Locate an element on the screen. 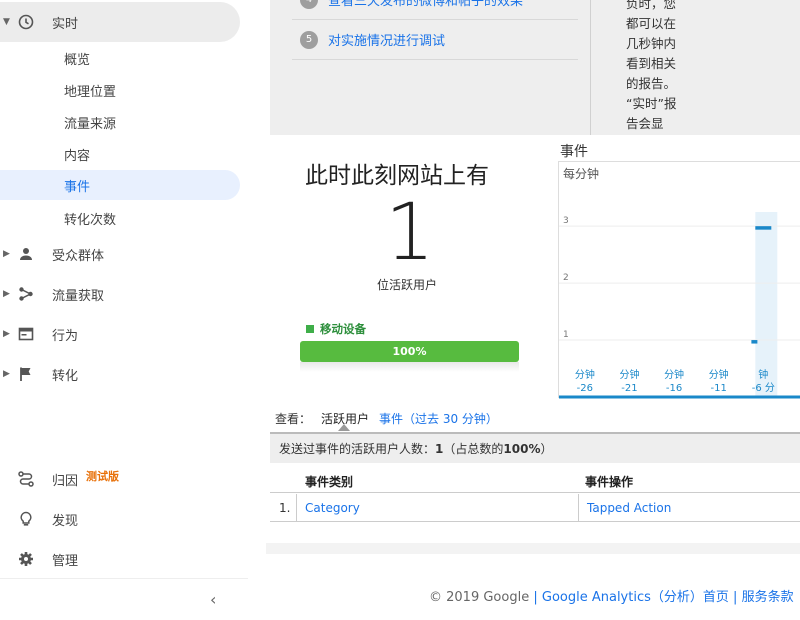 The width and height of the screenshot is (800, 620). ga-home-link: Google Analytics（分析）首页 is located at coordinates (635, 597).